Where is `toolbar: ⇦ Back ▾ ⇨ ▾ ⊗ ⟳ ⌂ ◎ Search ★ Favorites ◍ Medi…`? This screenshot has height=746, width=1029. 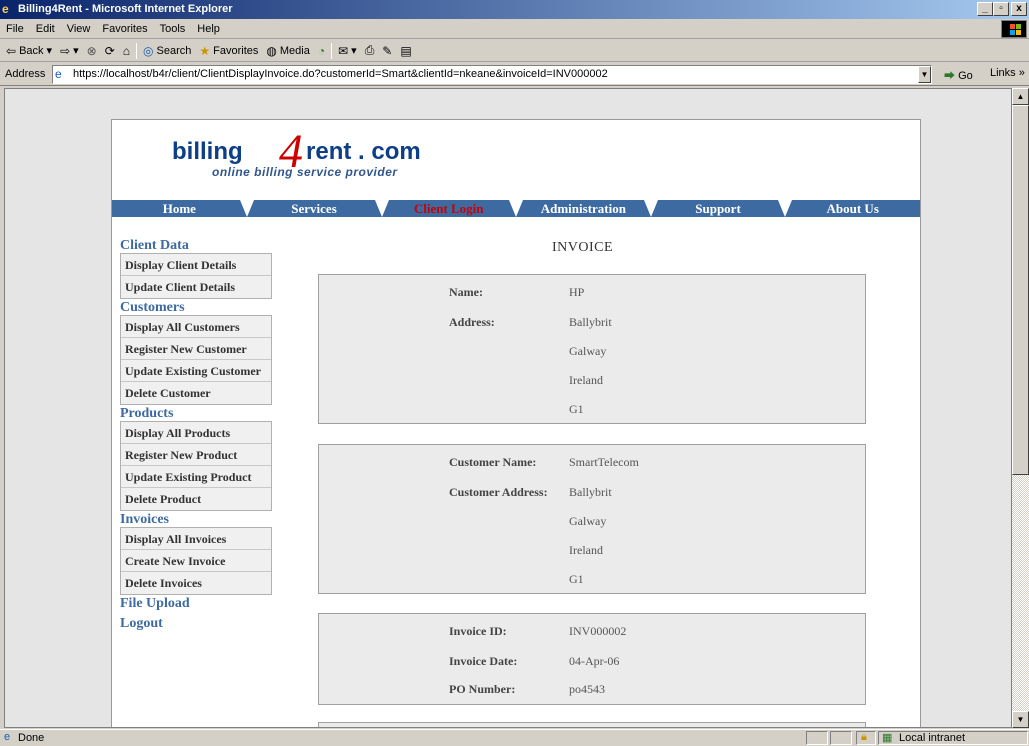
toolbar: ⇦ Back ▾ ⇨ ▾ ⊗ ⟳ ⌂ ◎ Search ★ Favorites ◍ Medi… is located at coordinates (514, 51).